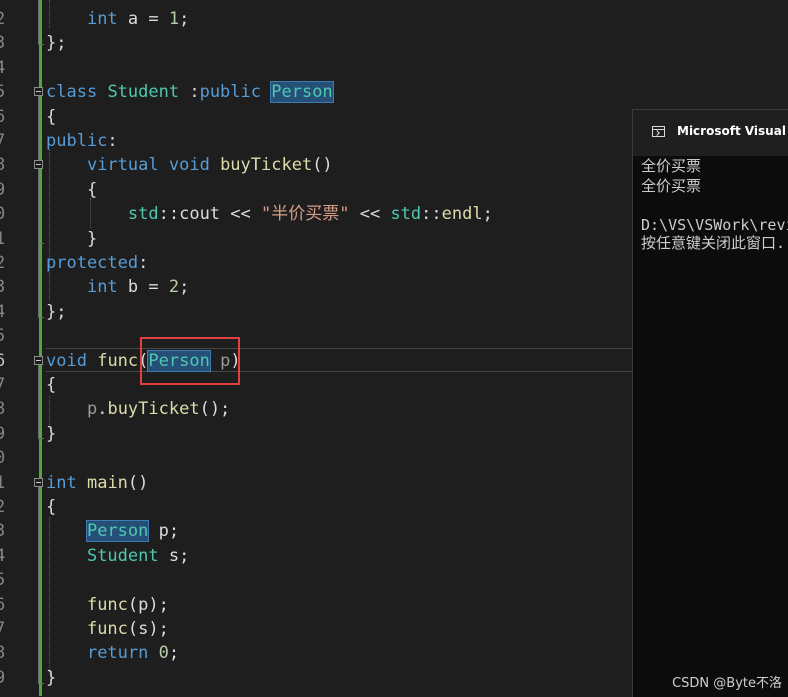 Image resolution: width=788 pixels, height=697 pixels. Describe the element at coordinates (38, 482) in the screenshot. I see `fold-toggle-main` at that location.